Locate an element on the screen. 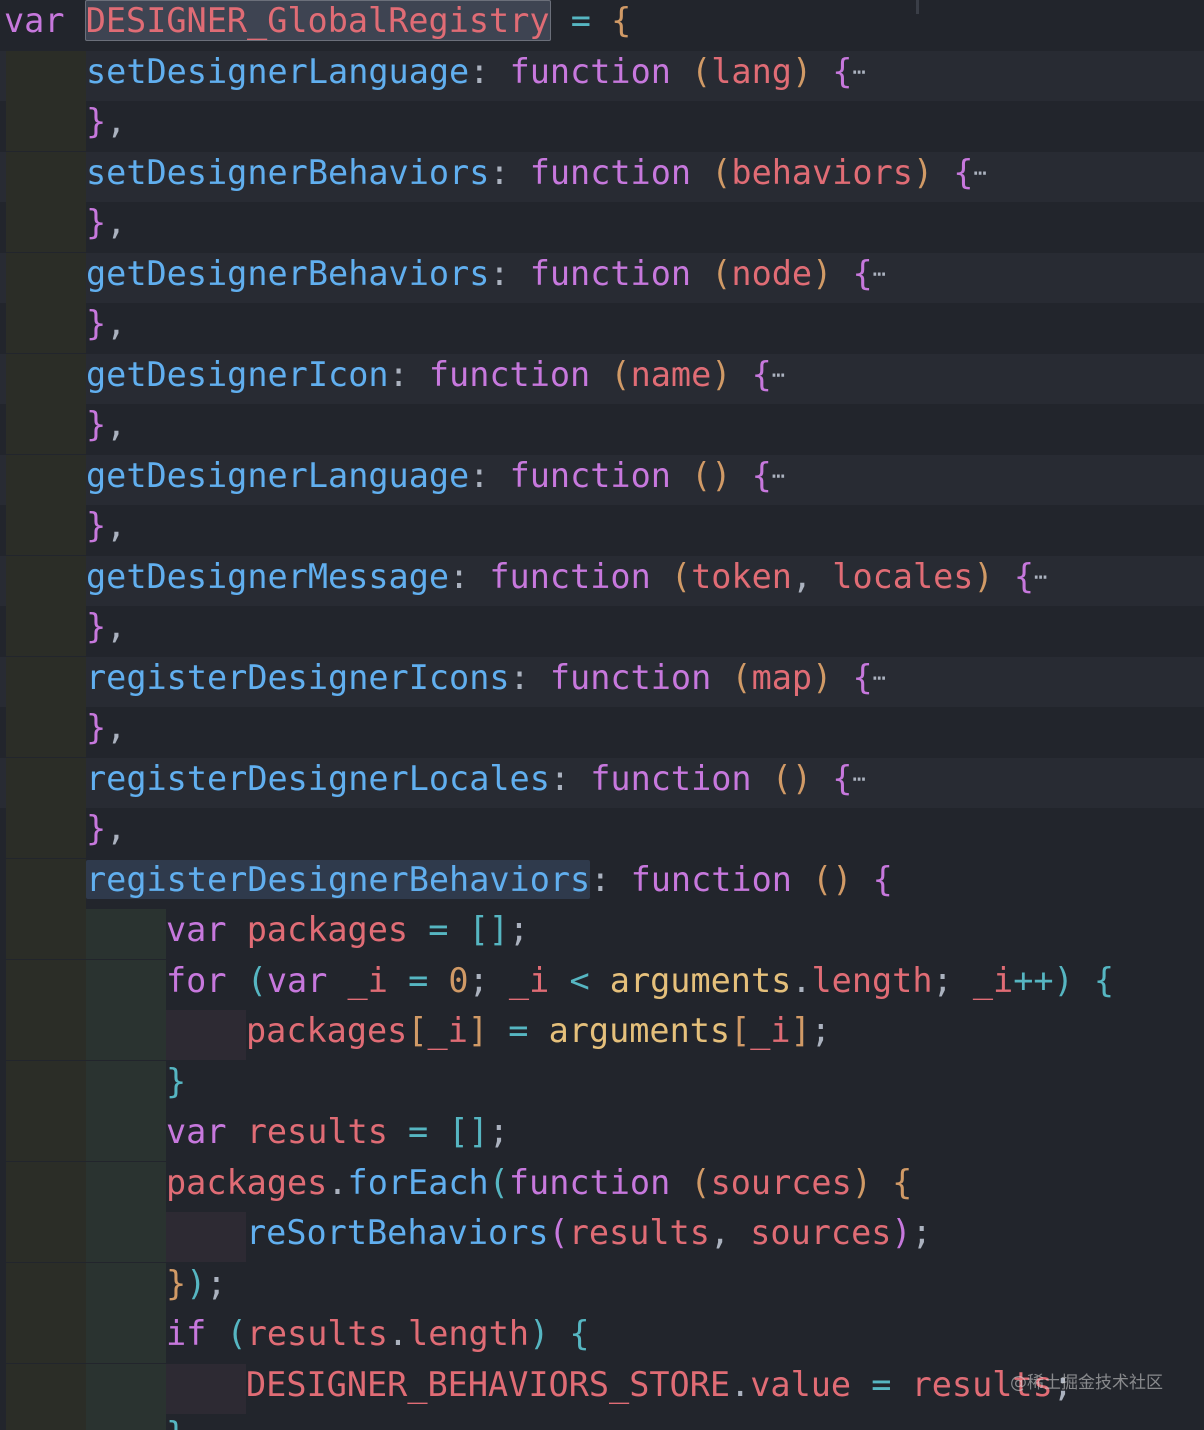 The image size is (1204, 1430). code-line: setDesignerLanguage: function (lang) {⋯ is located at coordinates (602, 75).